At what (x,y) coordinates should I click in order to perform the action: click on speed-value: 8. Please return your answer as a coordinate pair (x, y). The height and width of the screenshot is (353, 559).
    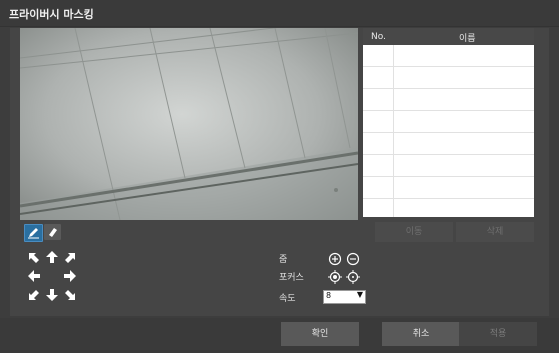
    Looking at the image, I should click on (329, 295).